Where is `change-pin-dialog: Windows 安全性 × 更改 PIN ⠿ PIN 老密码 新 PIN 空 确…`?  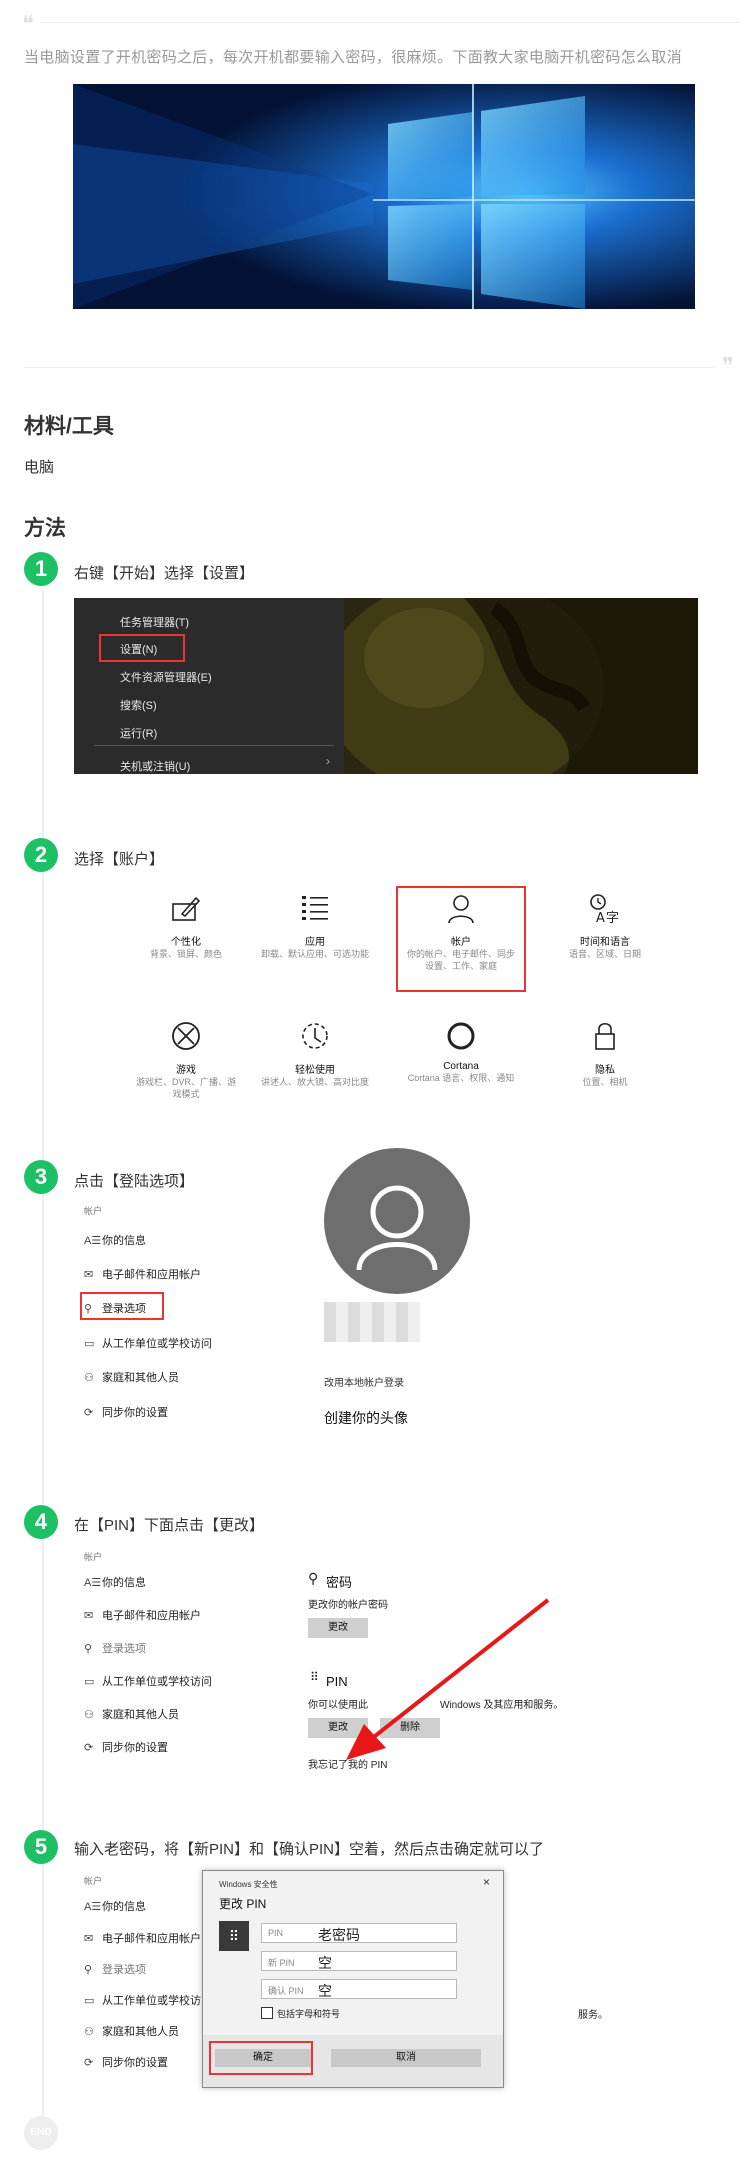 change-pin-dialog: Windows 安全性 × 更改 PIN ⠿ PIN 老密码 新 PIN 空 确… is located at coordinates (353, 1979).